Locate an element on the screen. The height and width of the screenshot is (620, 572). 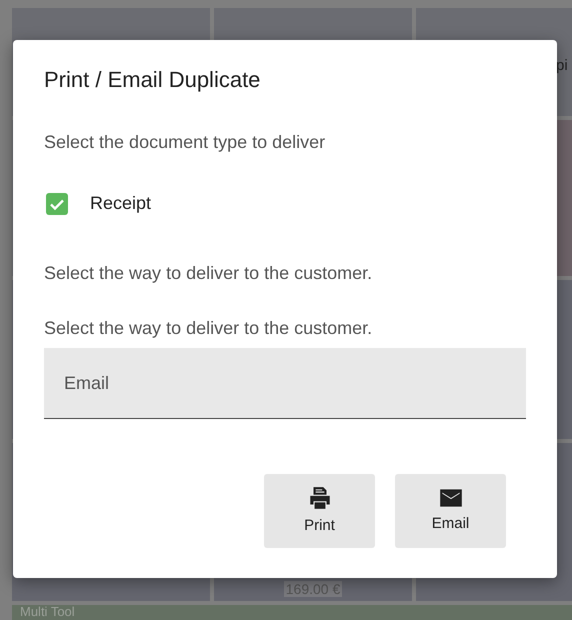
tile-label: pi is located at coordinates (562, 66).